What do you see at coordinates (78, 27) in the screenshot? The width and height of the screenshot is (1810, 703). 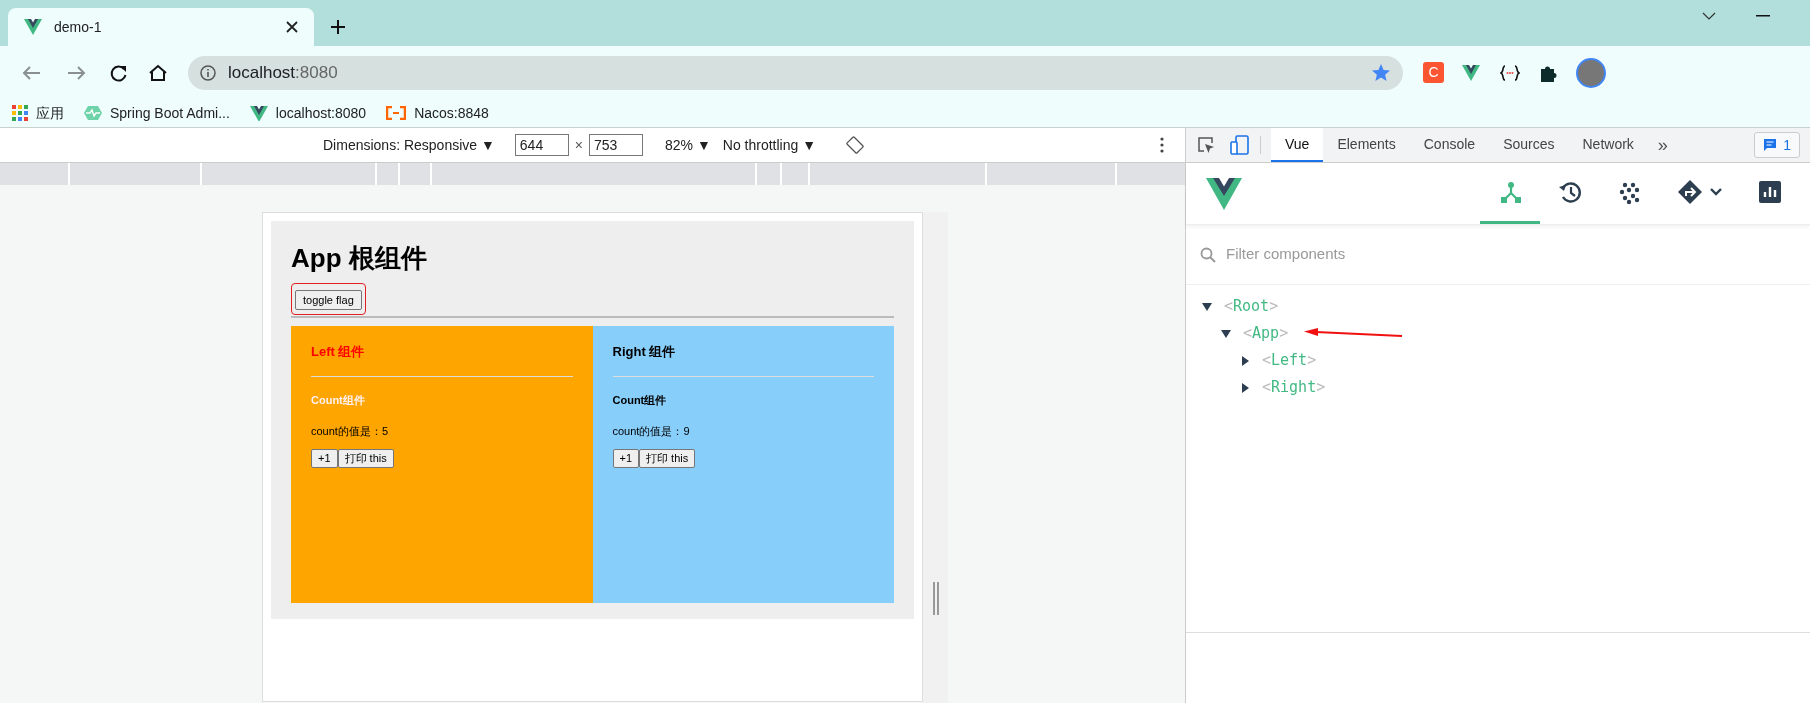 I see `tab-title: demo-1` at bounding box center [78, 27].